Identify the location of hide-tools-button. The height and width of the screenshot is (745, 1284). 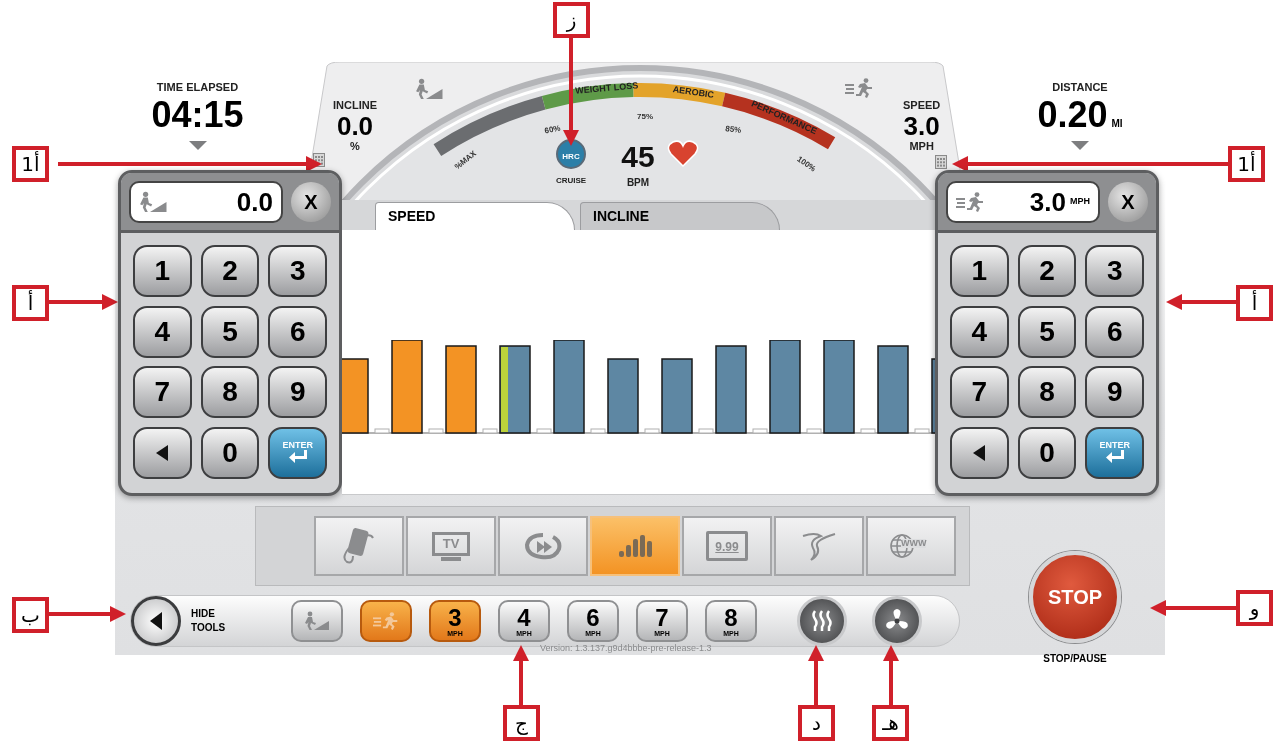
(156, 621).